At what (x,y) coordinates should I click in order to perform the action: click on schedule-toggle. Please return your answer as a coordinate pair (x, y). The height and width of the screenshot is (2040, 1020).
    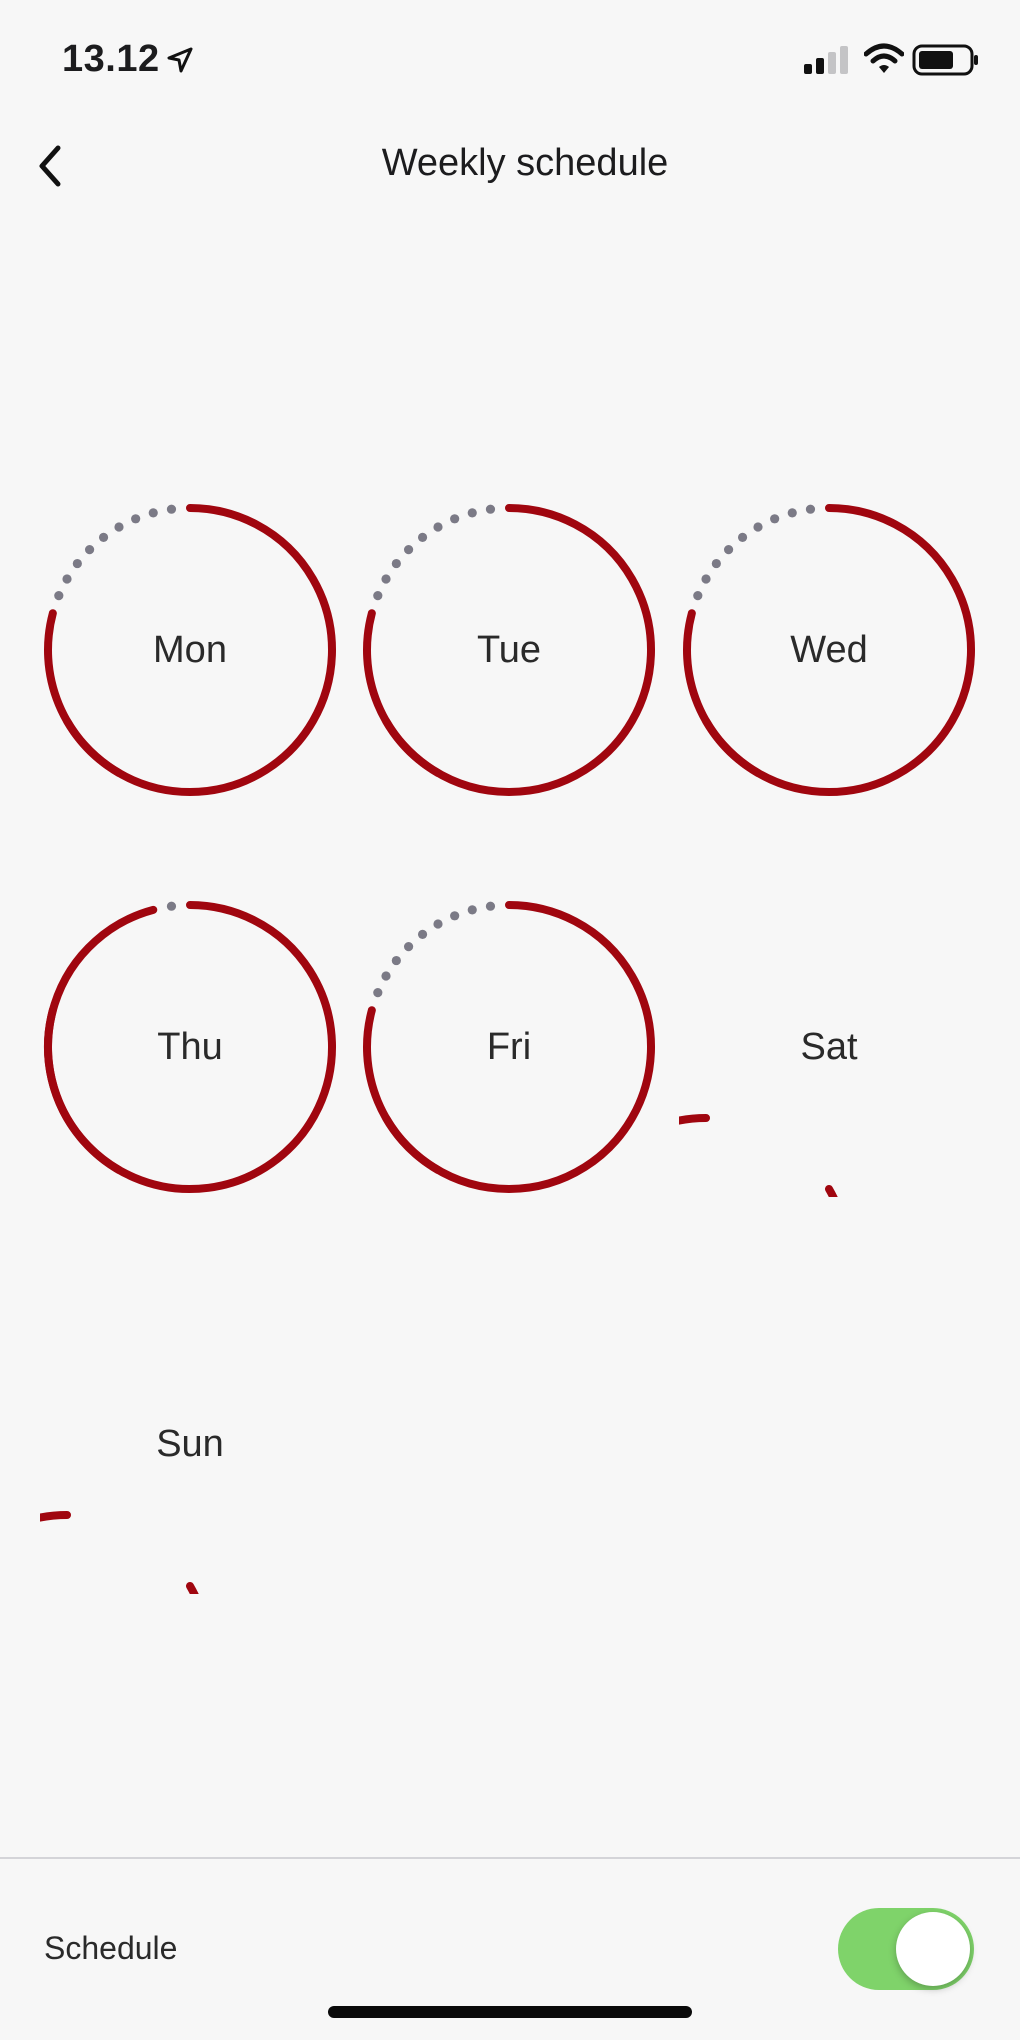
    Looking at the image, I should click on (906, 1949).